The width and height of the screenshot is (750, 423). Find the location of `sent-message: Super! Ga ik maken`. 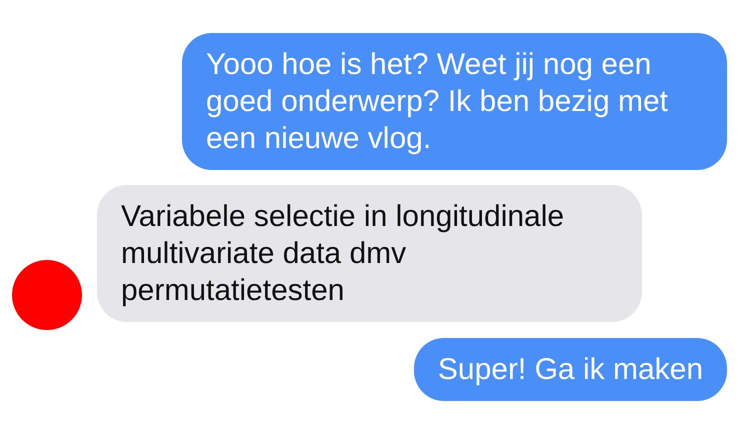

sent-message: Super! Ga ik maken is located at coordinates (570, 369).